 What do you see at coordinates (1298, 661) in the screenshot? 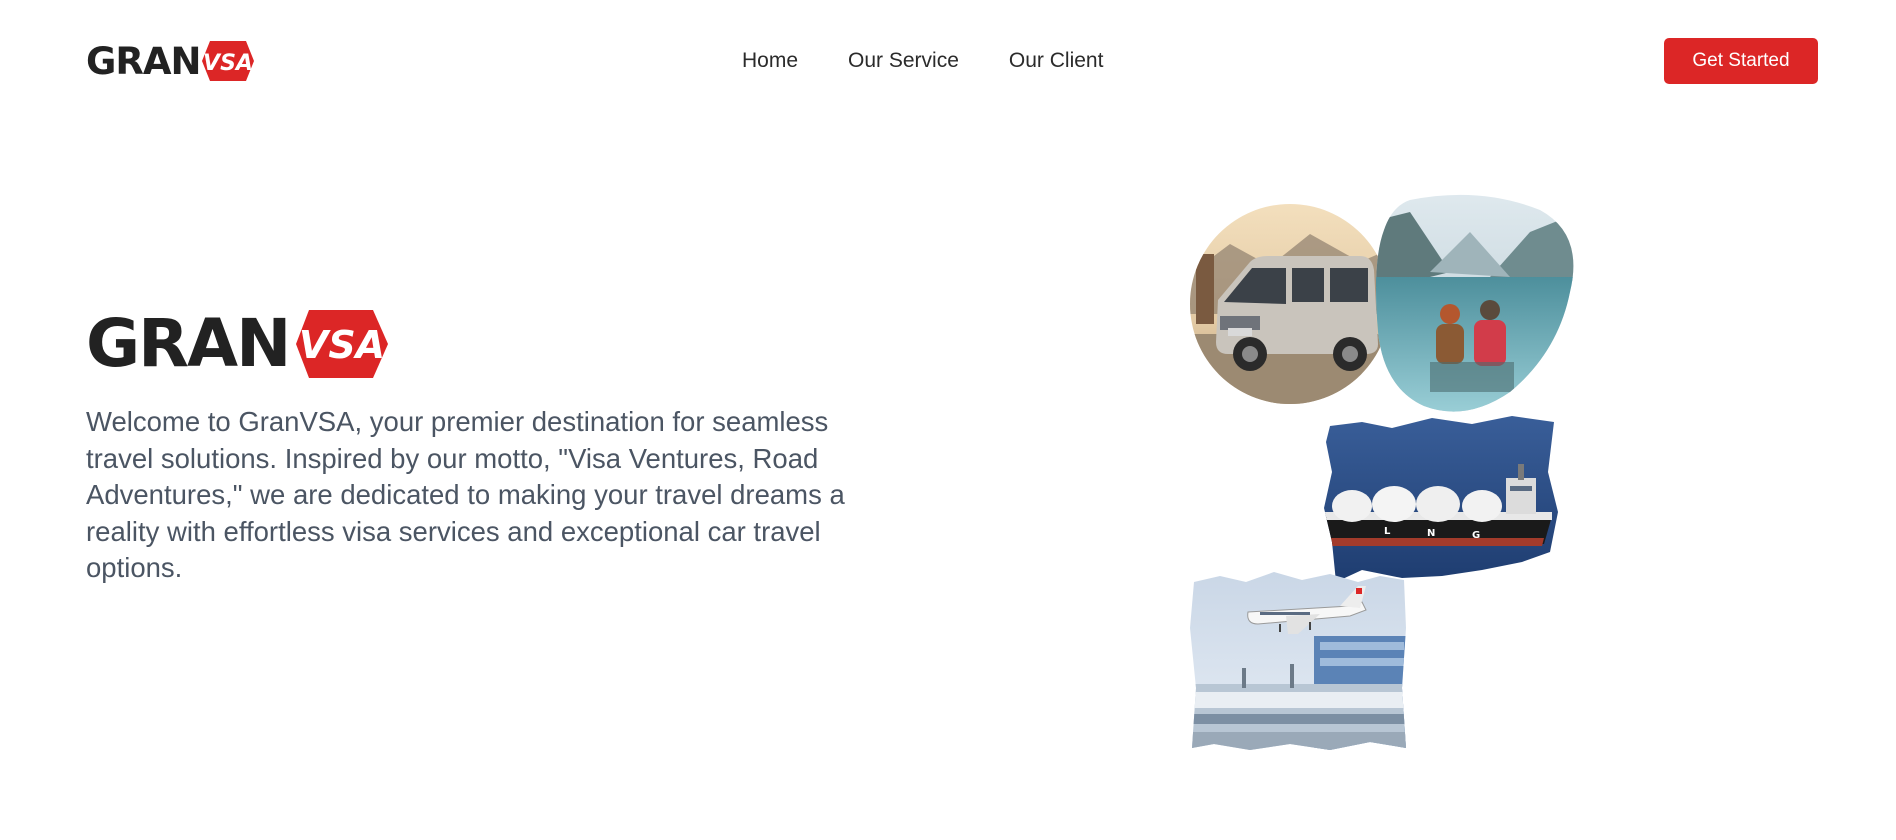
I see `airport-jet-photo-icon` at bounding box center [1298, 661].